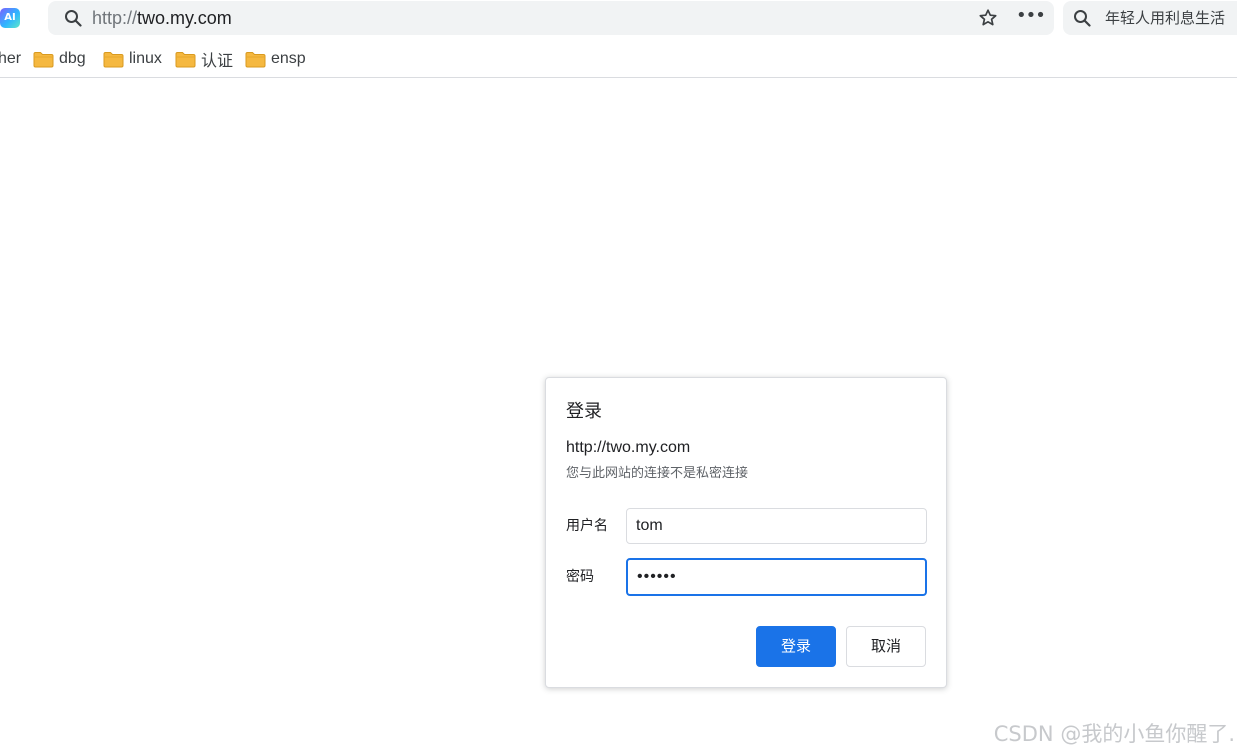  What do you see at coordinates (657, 473) in the screenshot?
I see `connection-warning: 您与此网站的连接不是私密连接` at bounding box center [657, 473].